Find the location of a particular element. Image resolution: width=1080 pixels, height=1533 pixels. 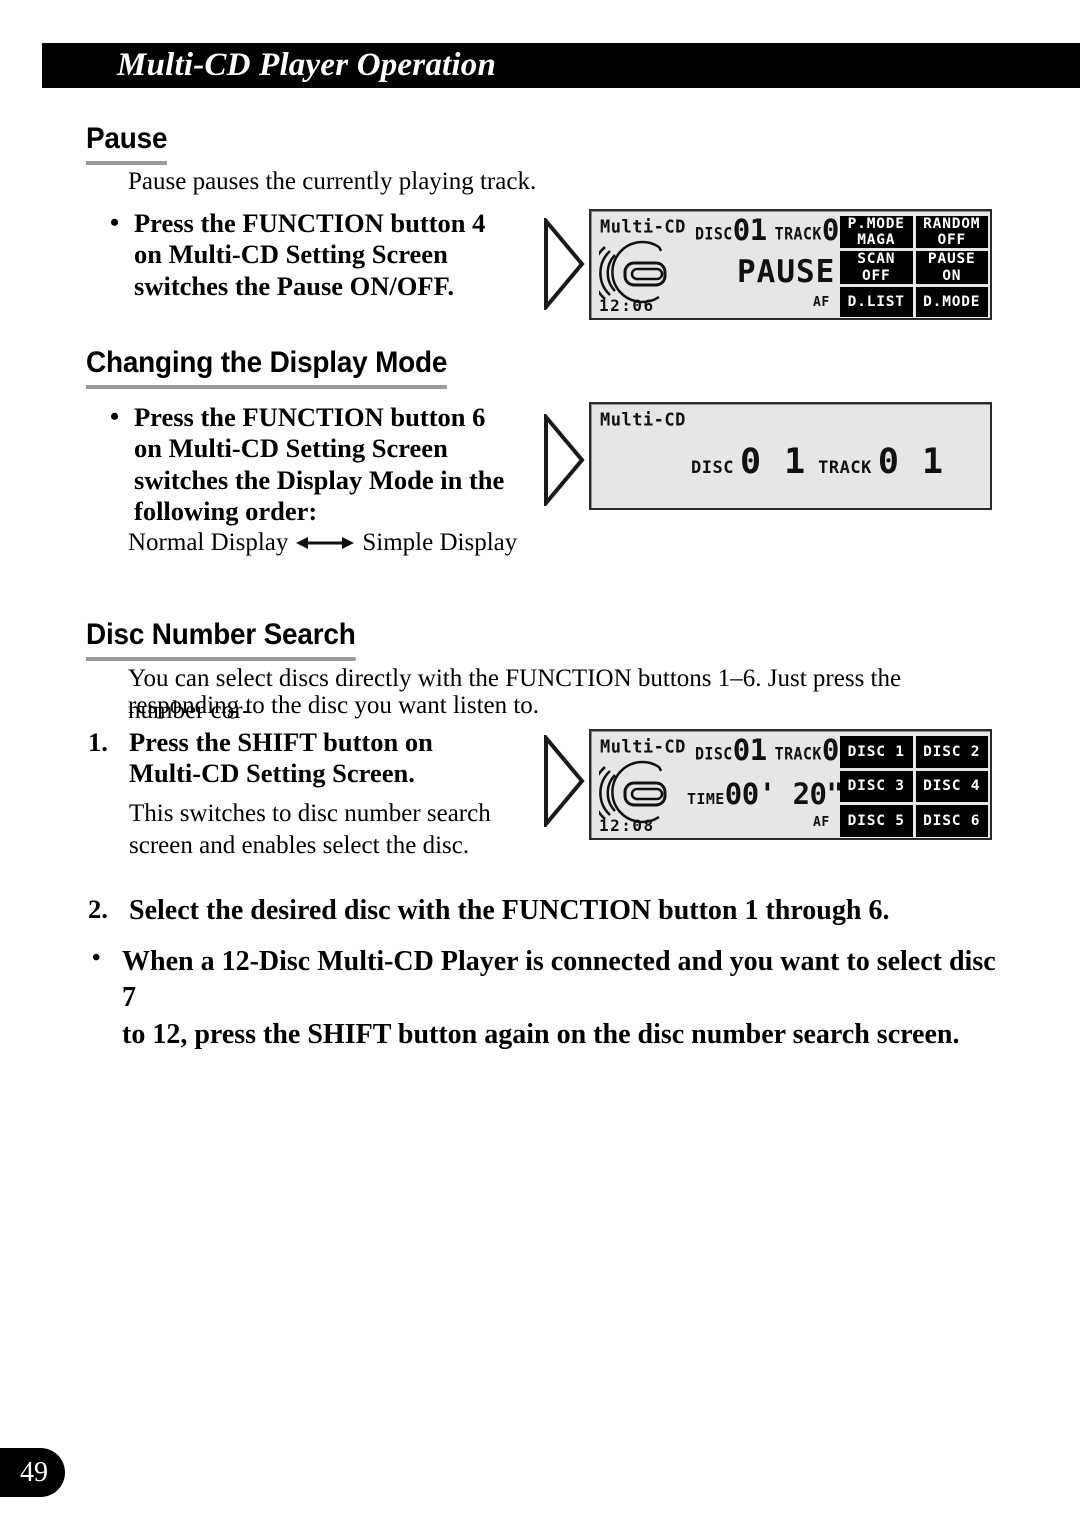

lcd-button-disc-6: DISC 6 is located at coordinates (951, 821).